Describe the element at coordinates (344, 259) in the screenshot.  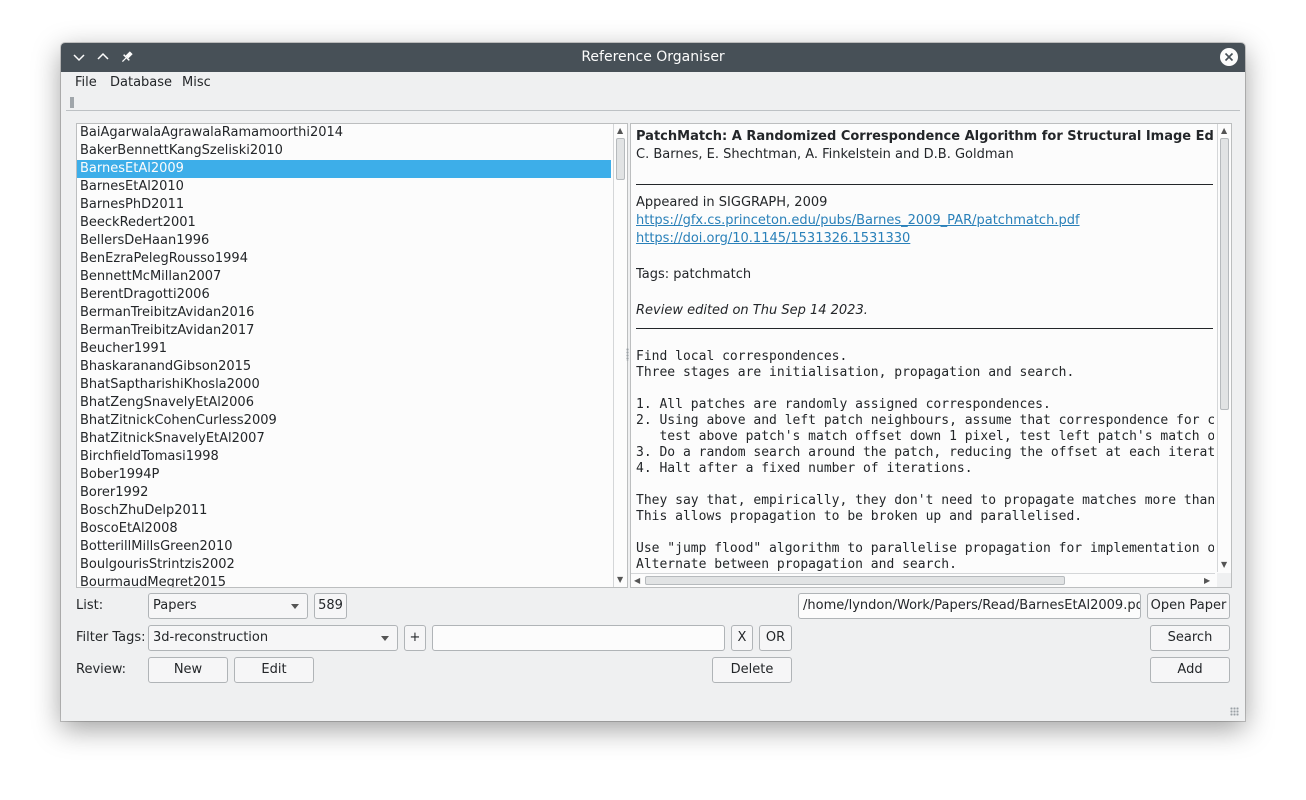
I see `list-item: BenEzraPelegRousso1994` at that location.